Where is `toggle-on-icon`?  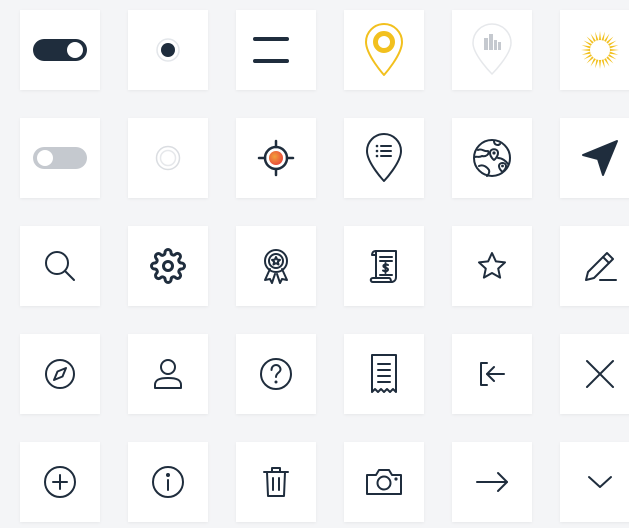 toggle-on-icon is located at coordinates (60, 50).